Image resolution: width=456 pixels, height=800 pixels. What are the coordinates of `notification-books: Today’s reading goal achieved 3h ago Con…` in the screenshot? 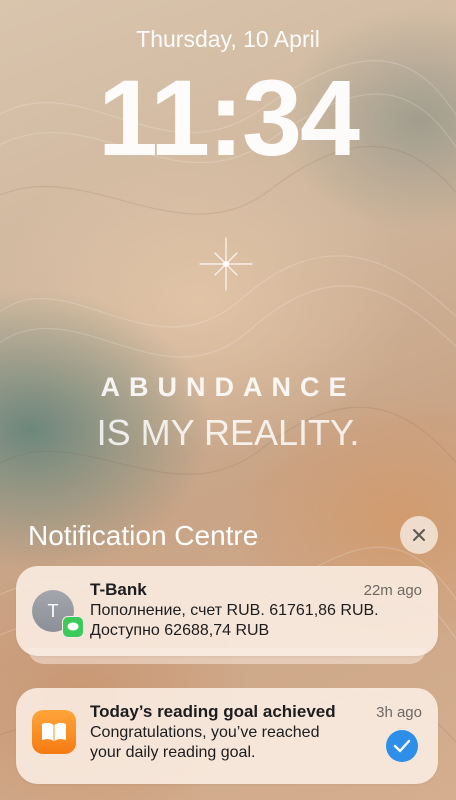 It's located at (227, 736).